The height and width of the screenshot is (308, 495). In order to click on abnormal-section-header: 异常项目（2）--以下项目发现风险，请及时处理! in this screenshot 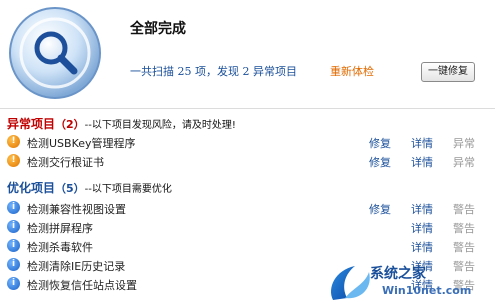, I will do `click(121, 123)`.